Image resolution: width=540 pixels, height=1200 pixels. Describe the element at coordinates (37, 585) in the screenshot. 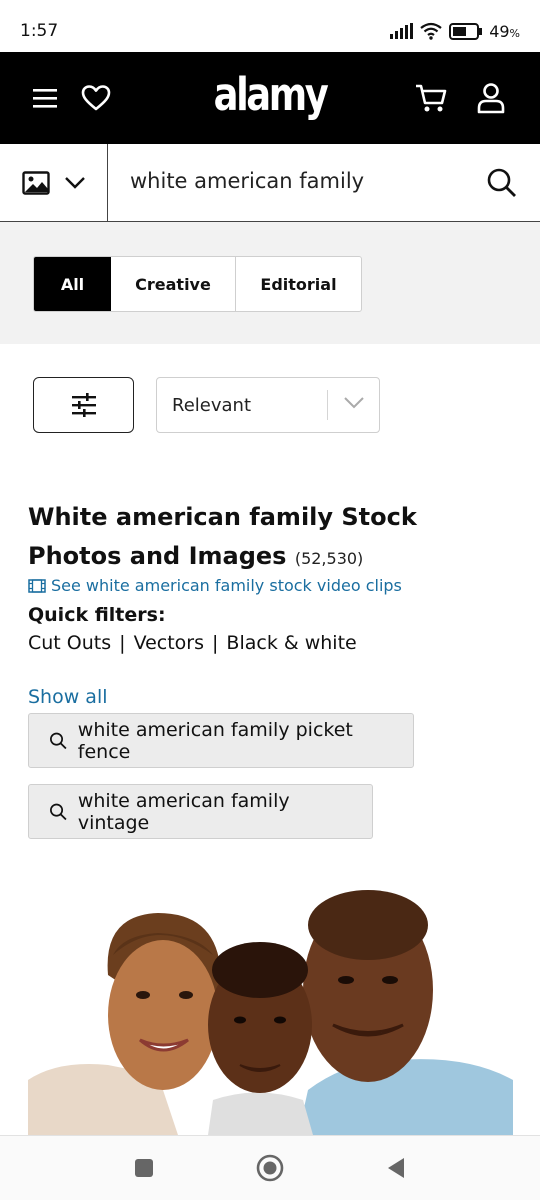

I see `film-icon` at that location.